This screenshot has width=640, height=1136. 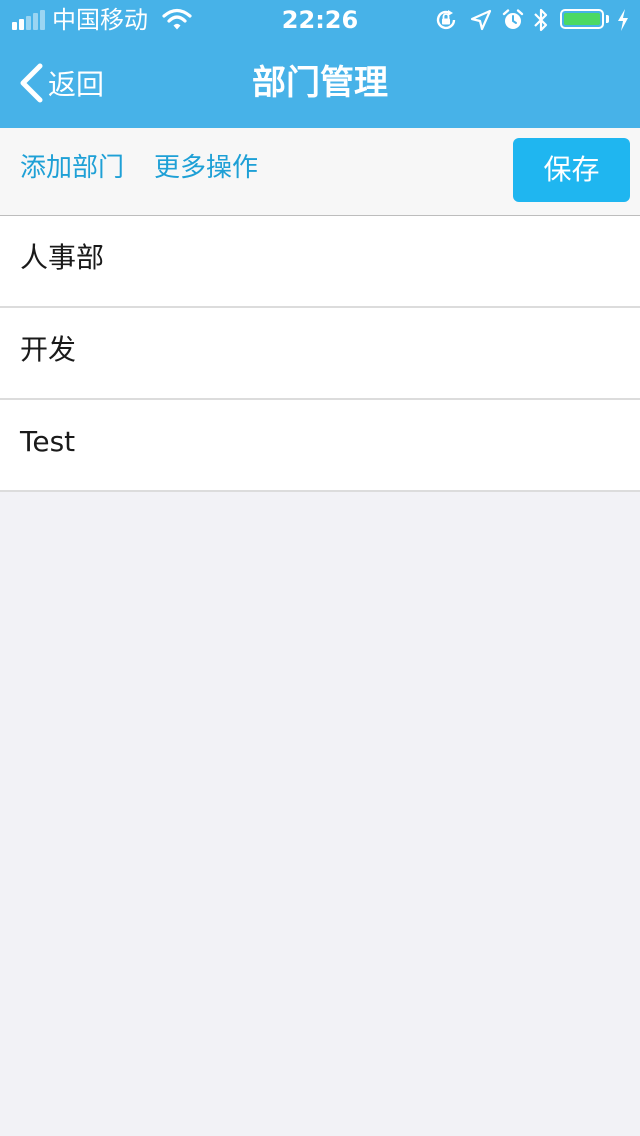 What do you see at coordinates (320, 20) in the screenshot?
I see `status-bar: 中国移动 22:26` at bounding box center [320, 20].